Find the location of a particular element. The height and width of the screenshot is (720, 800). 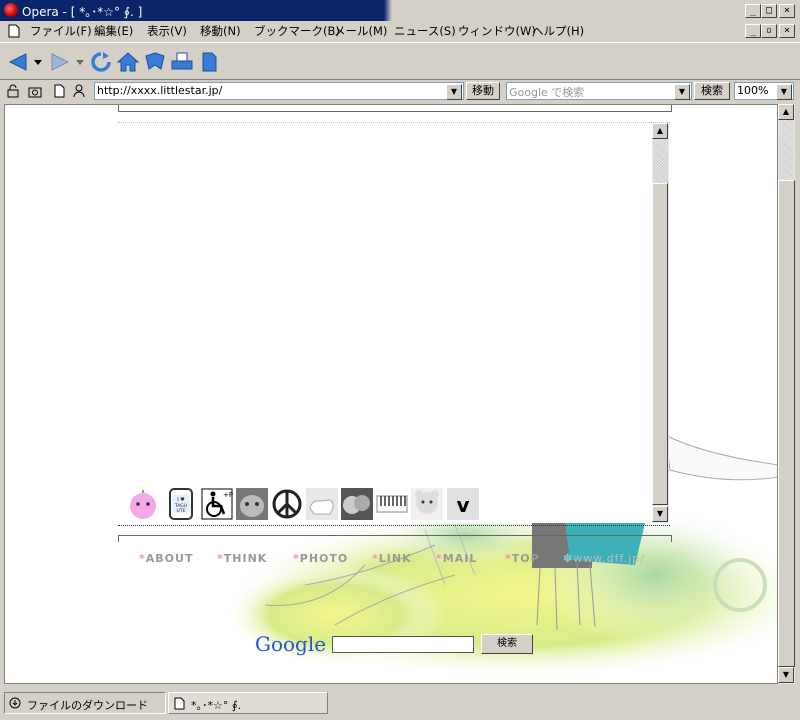

credit-flower-icon: ✽ is located at coordinates (568, 558).